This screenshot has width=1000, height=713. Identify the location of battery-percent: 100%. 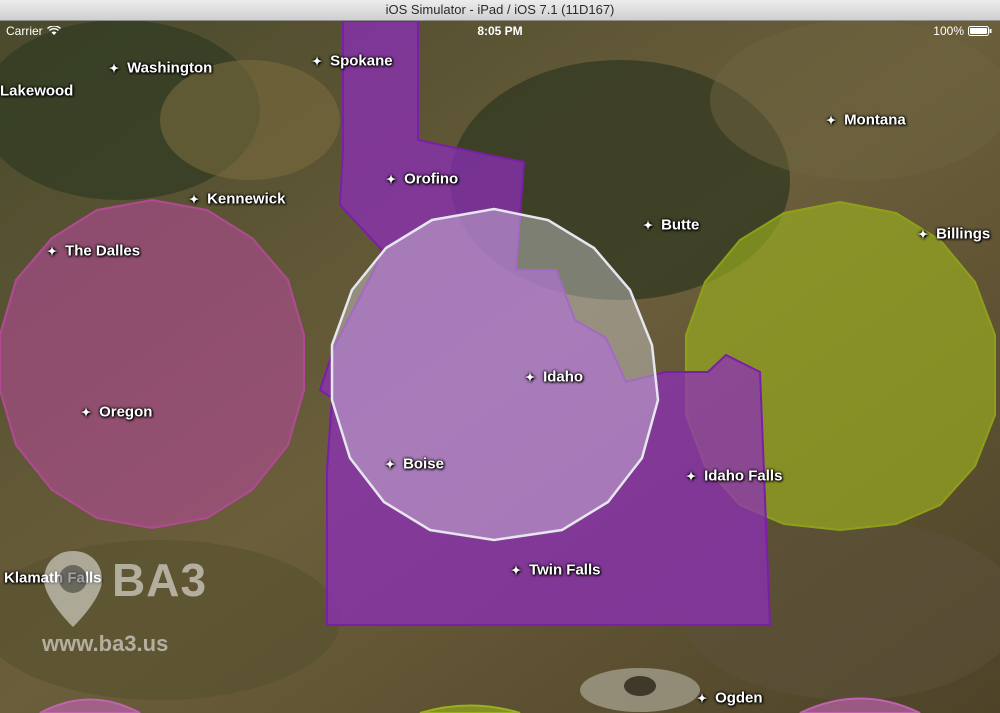
(948, 31).